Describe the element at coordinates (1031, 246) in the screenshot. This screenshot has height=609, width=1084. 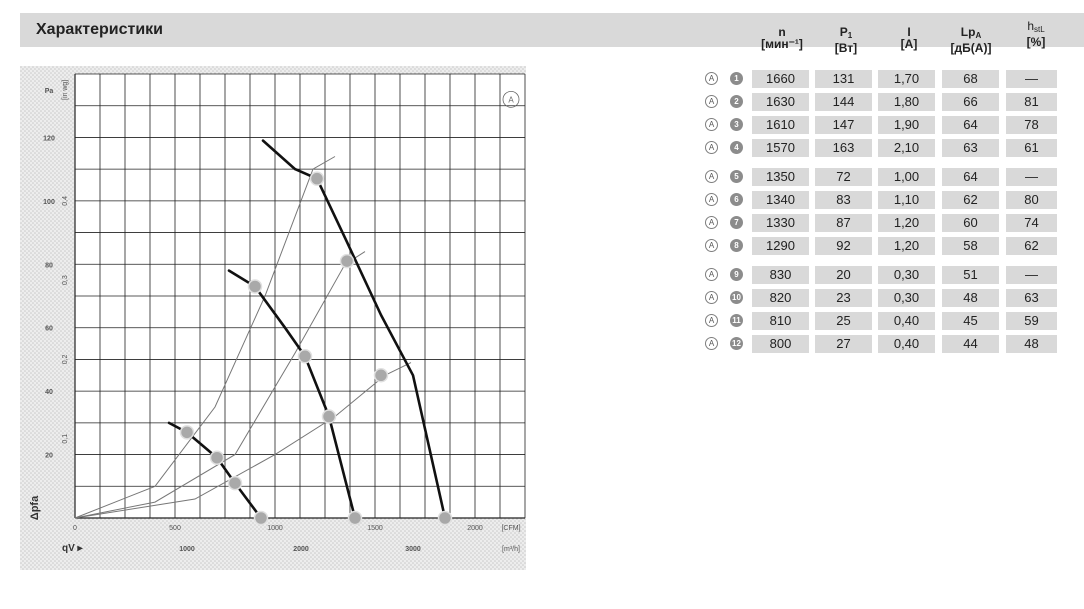
I see `cell-eff: 62` at that location.